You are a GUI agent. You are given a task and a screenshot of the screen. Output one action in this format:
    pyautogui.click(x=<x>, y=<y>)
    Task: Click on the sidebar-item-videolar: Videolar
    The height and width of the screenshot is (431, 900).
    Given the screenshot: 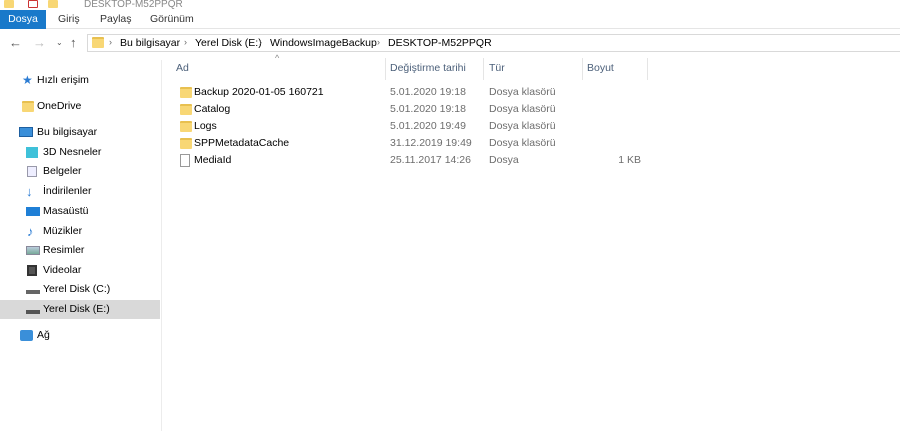 What is the action you would take?
    pyautogui.click(x=80, y=270)
    